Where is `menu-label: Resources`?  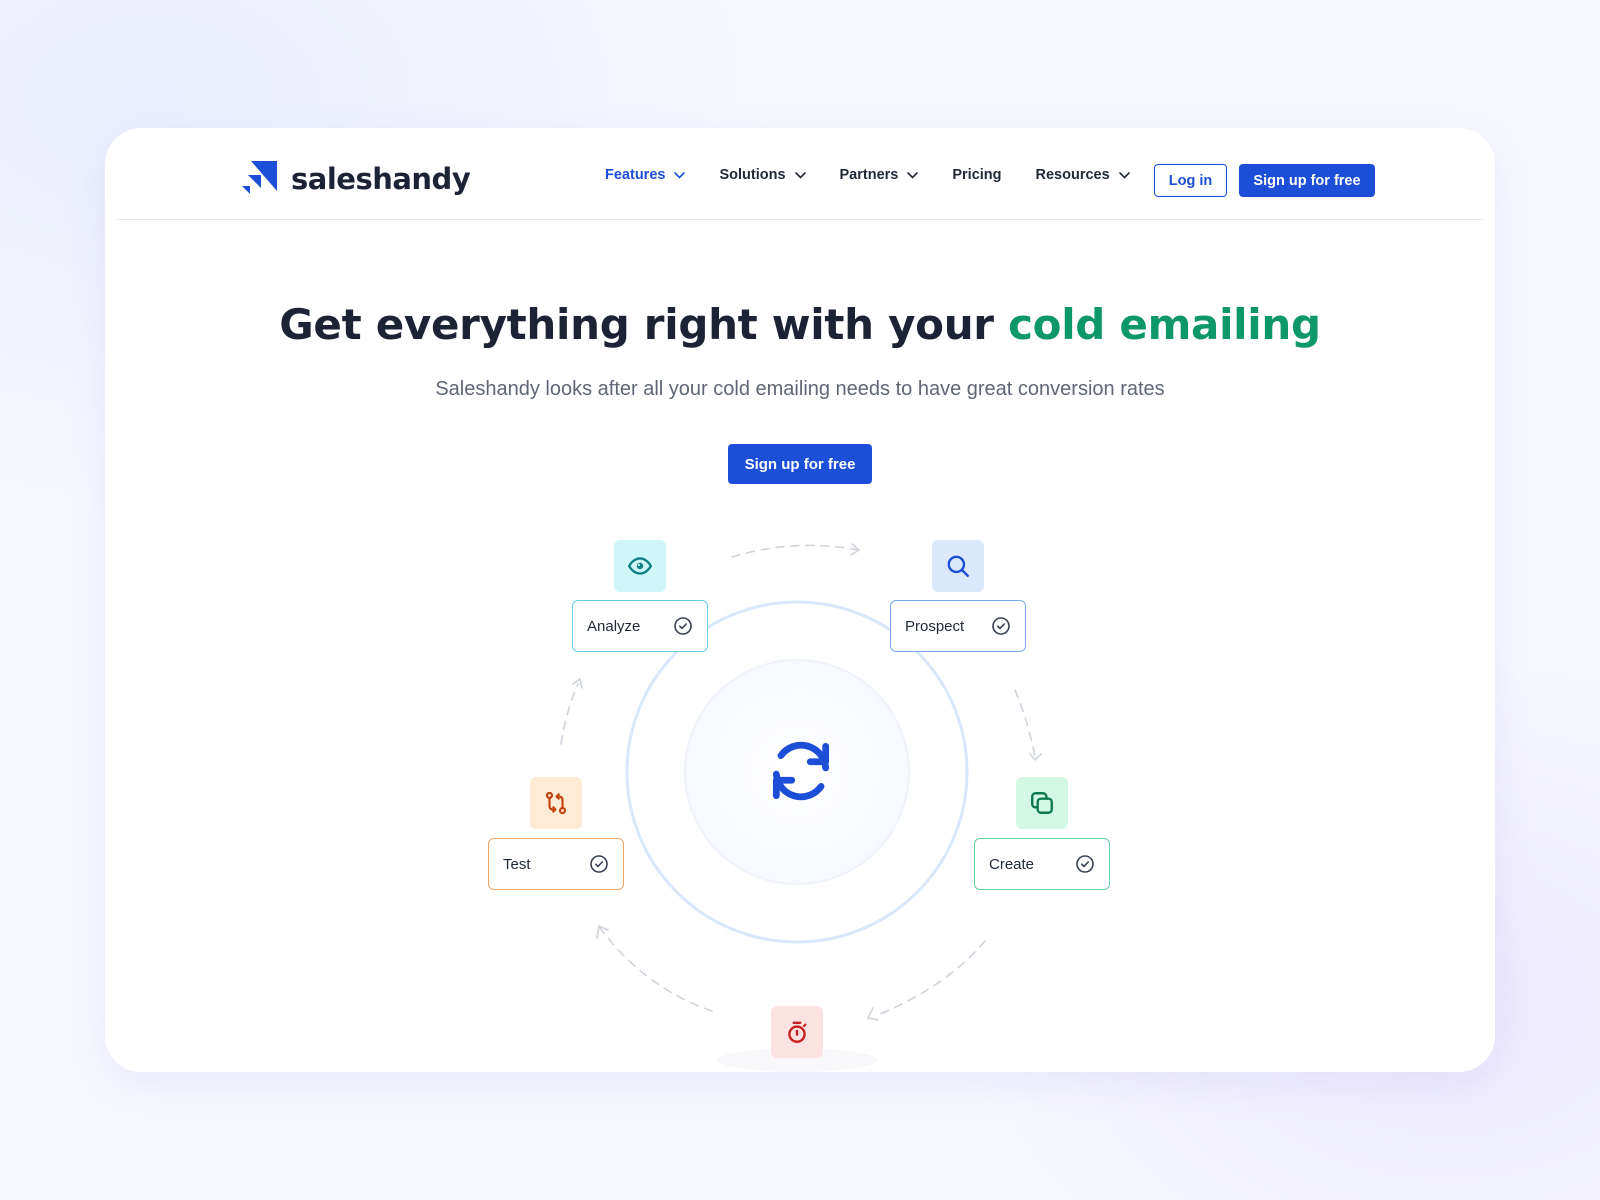 menu-label: Resources is located at coordinates (1072, 175).